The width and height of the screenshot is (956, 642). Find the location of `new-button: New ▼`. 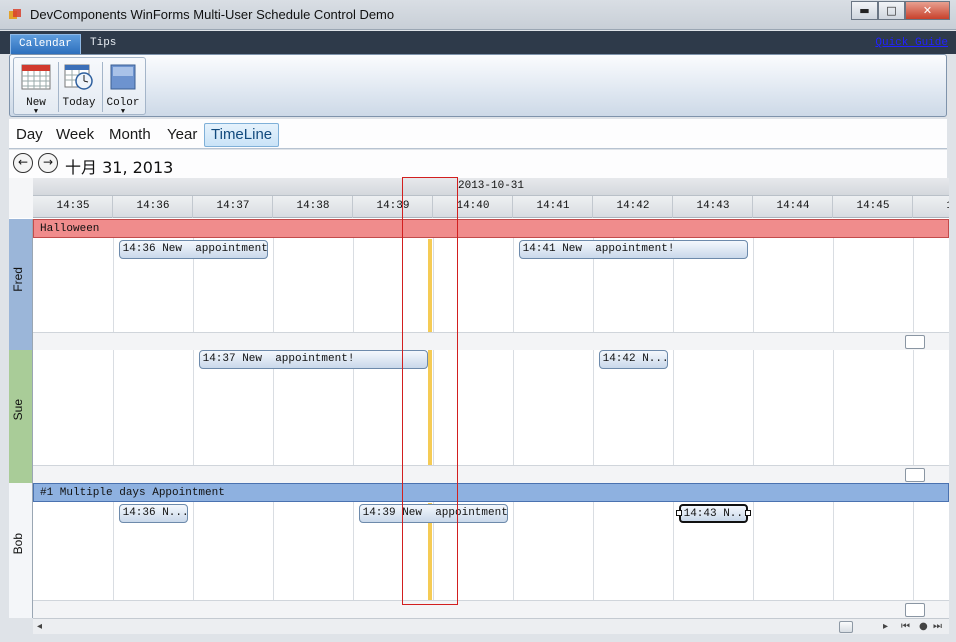

new-button: New ▼ is located at coordinates (36, 88).